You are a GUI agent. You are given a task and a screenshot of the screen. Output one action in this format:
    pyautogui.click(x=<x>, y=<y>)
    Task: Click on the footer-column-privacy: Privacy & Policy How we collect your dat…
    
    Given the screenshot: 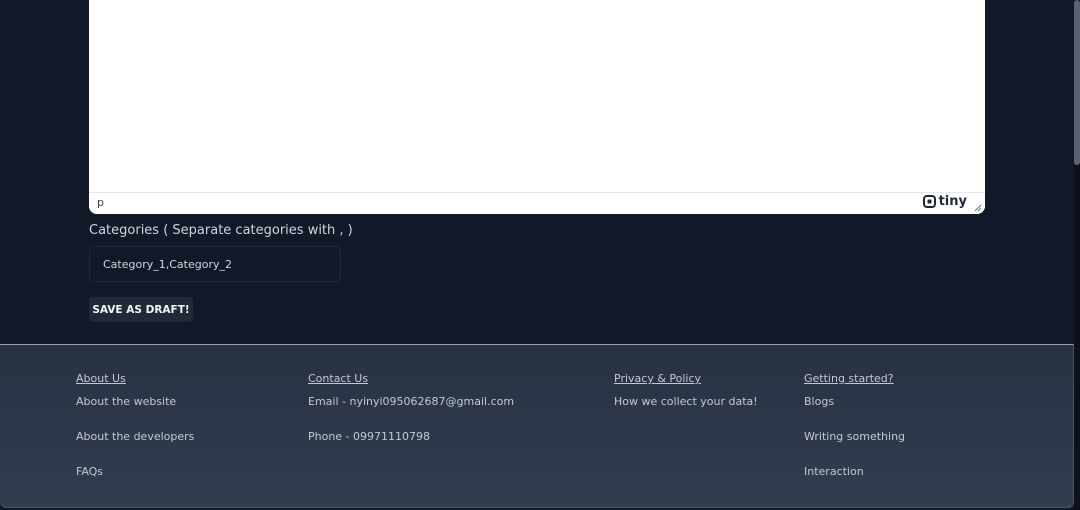 What is the action you would take?
    pyautogui.click(x=686, y=401)
    